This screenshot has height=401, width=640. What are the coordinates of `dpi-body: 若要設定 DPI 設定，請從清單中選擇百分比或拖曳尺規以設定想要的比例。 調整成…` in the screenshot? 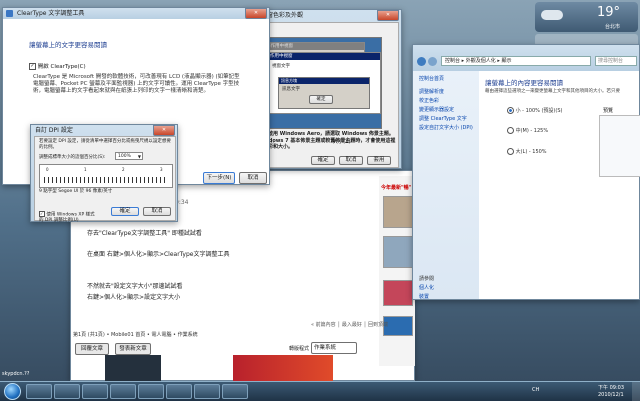 It's located at (105, 179).